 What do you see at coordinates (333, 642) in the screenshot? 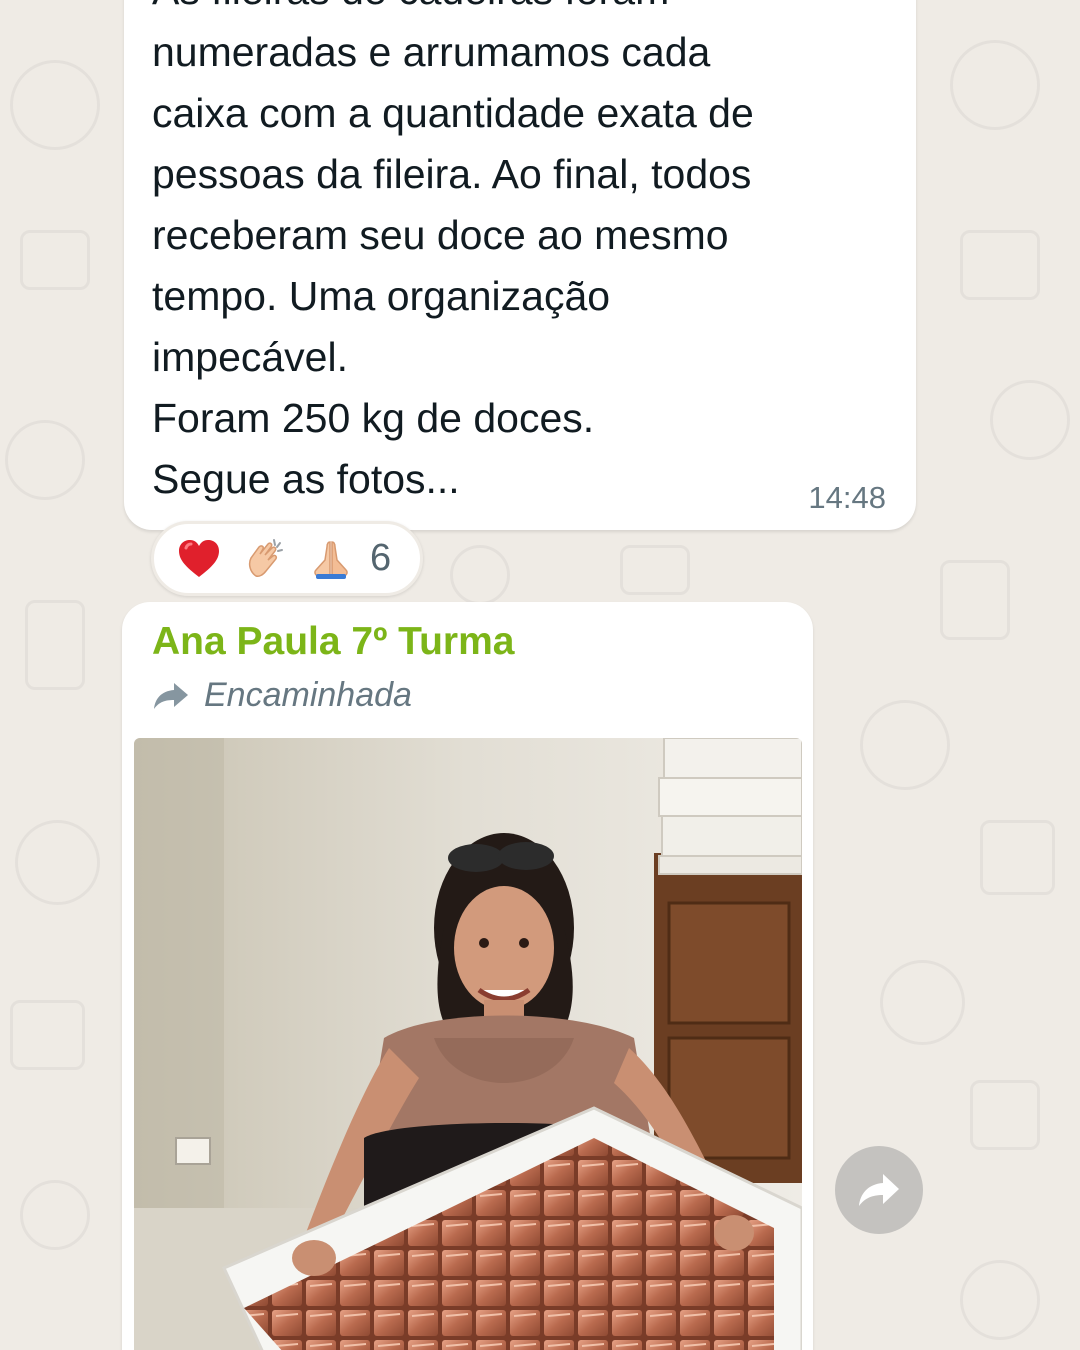
I see `sender-name: Ana Paula 7º Turma` at bounding box center [333, 642].